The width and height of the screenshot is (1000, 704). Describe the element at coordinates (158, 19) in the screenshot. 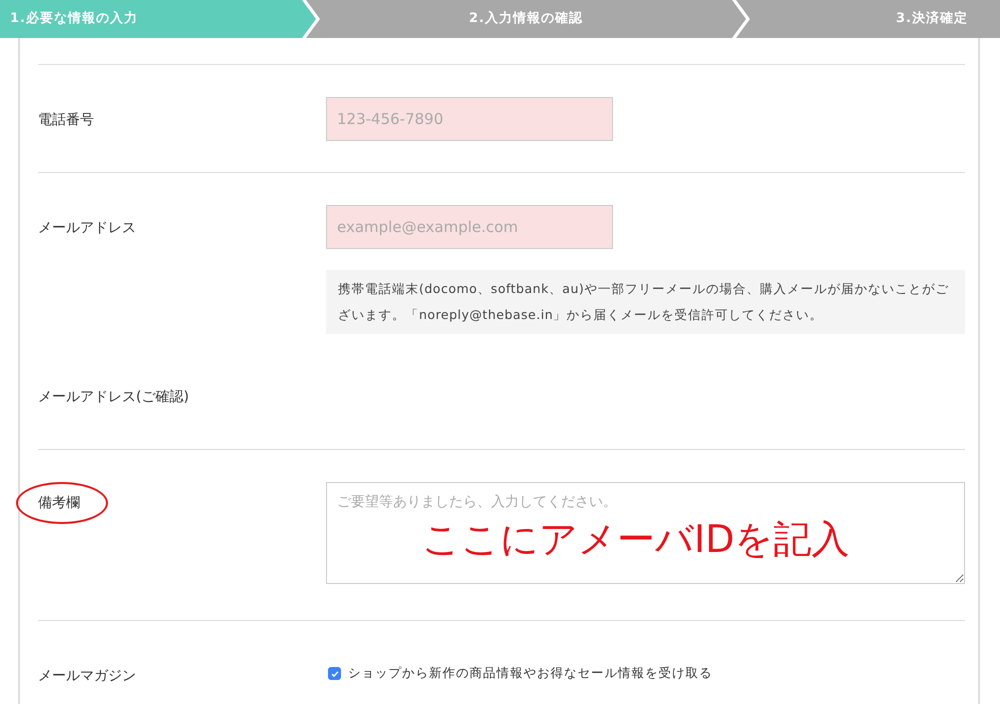

I see `progress-step: 1.必要な情報の入力` at that location.